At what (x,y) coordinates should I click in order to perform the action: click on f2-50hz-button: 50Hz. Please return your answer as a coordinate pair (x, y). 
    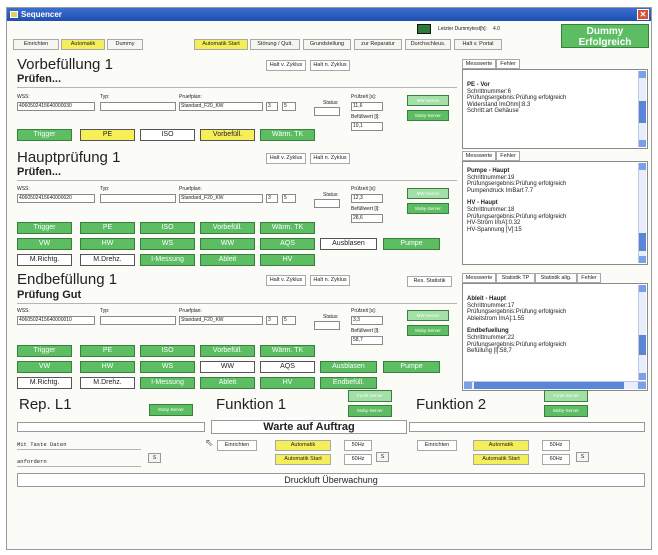
    Looking at the image, I should click on (556, 445).